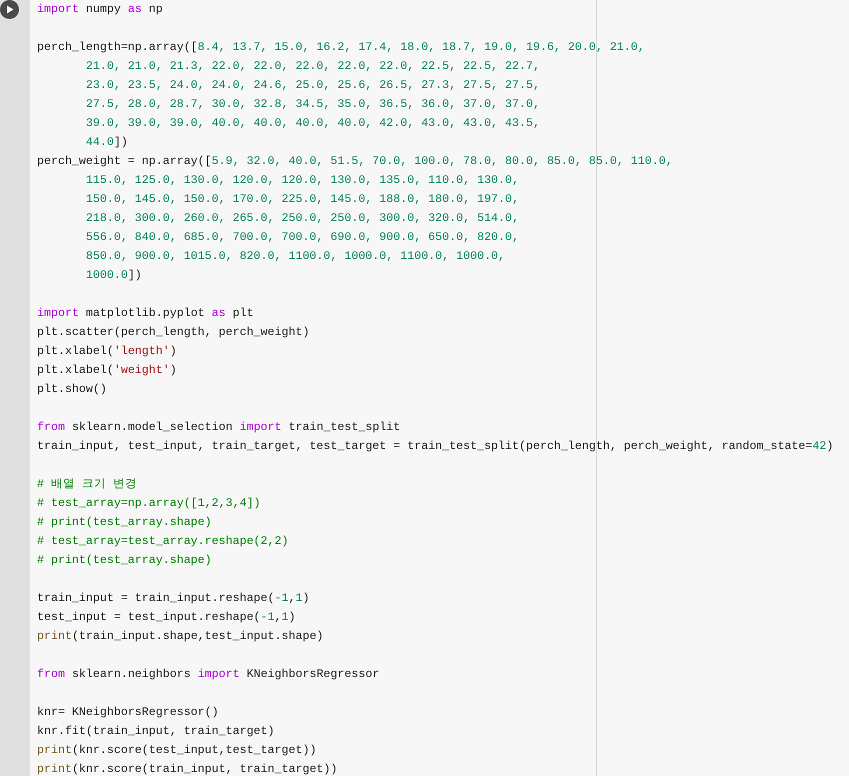  Describe the element at coordinates (187, 769) in the screenshot. I see `code-line: print(knr.score(train_input, train_target))` at that location.